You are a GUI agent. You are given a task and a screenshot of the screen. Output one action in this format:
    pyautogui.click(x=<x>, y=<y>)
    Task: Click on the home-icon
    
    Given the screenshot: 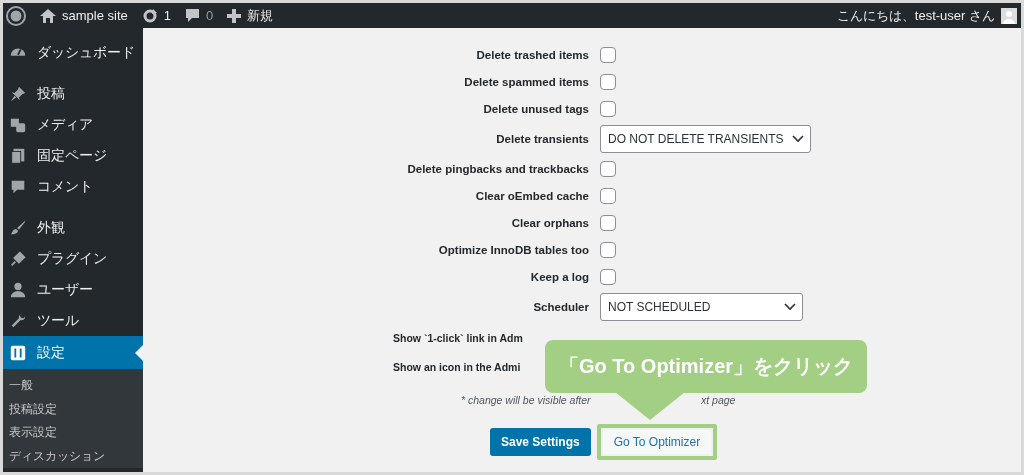 What is the action you would take?
    pyautogui.click(x=48, y=15)
    